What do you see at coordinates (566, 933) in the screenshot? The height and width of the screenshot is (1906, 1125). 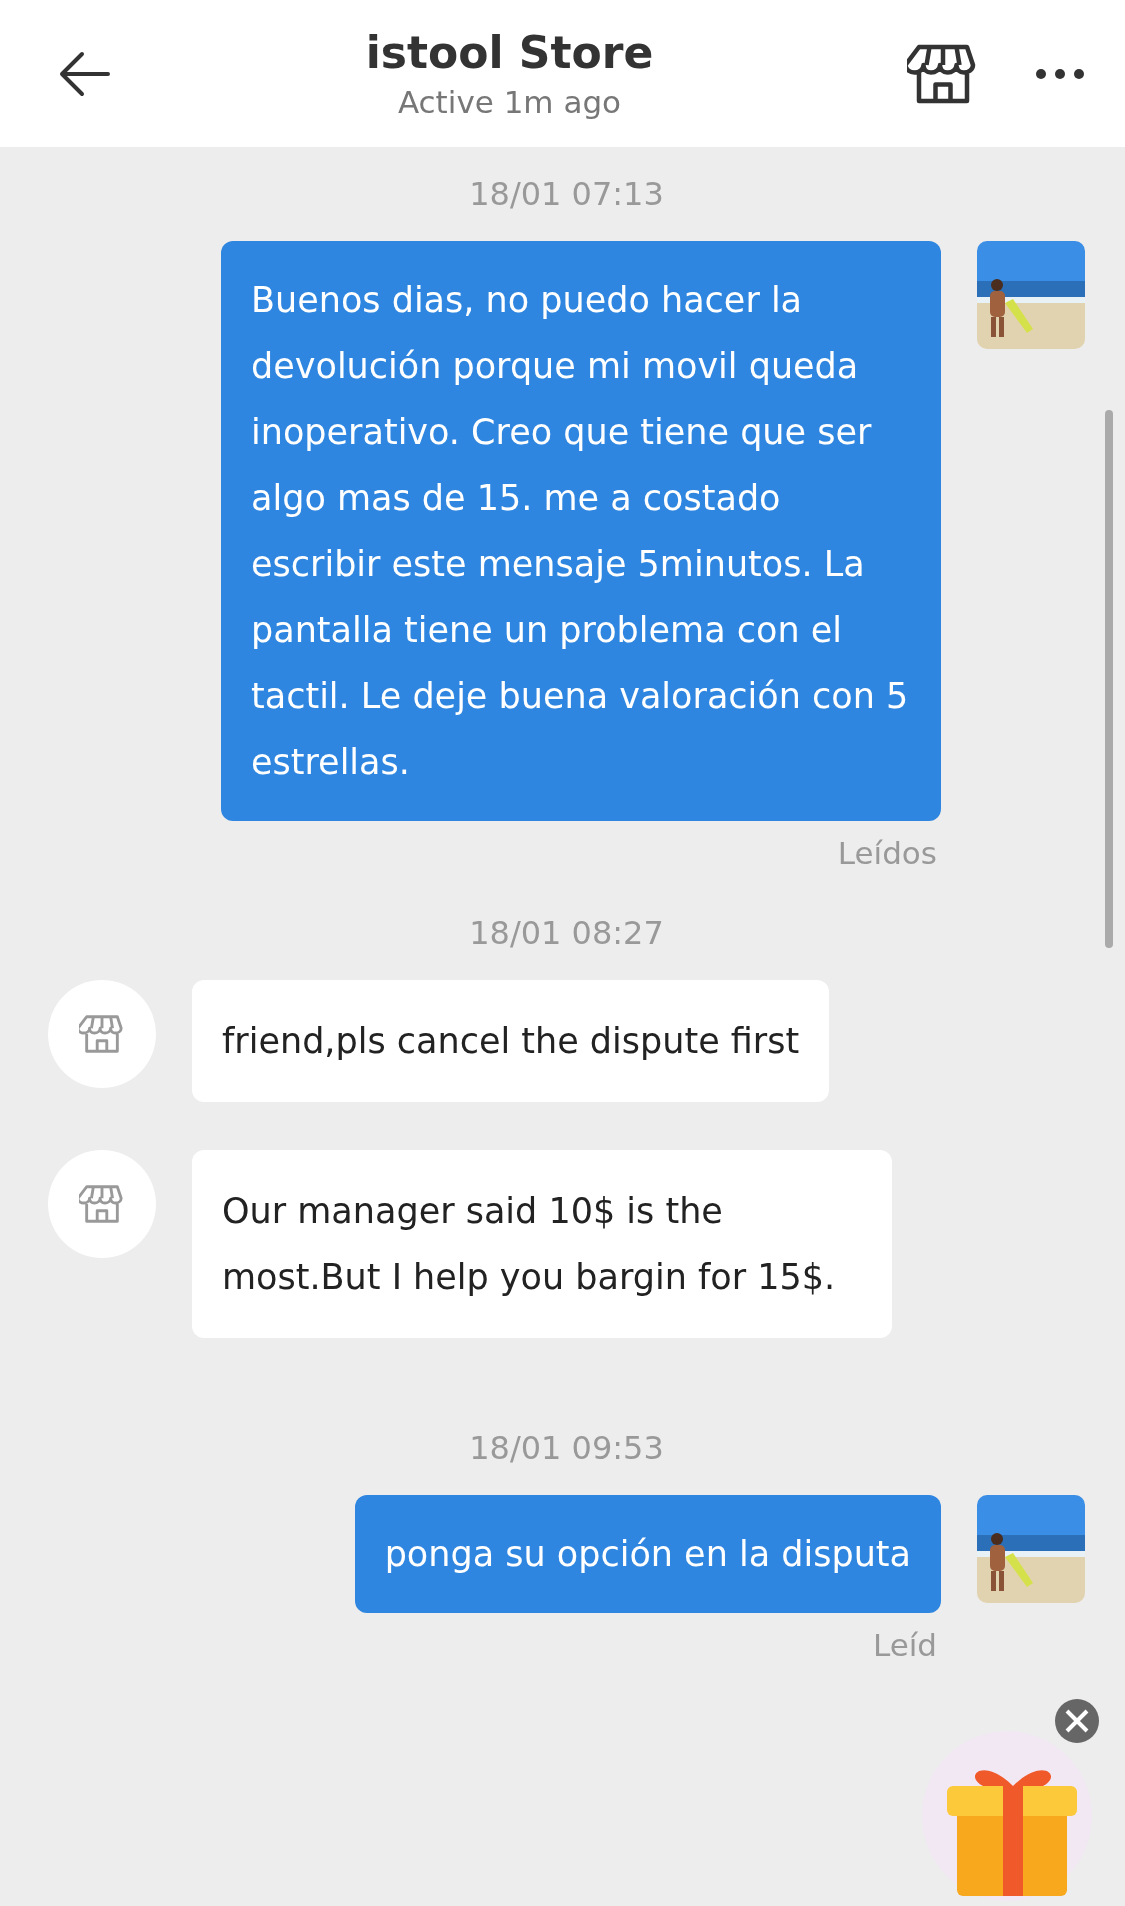 I see `timestamp: 18/01 08:27` at bounding box center [566, 933].